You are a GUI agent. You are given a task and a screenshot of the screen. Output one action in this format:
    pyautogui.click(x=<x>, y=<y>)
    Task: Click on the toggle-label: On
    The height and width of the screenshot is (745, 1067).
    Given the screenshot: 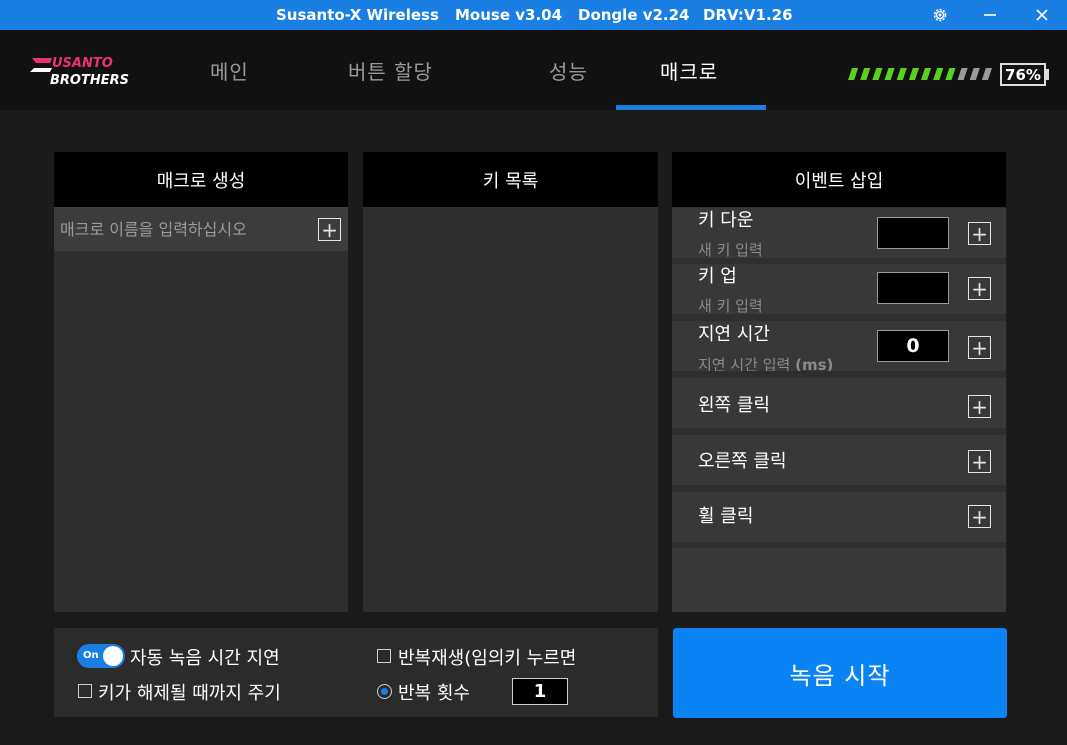 What is the action you would take?
    pyautogui.click(x=91, y=655)
    